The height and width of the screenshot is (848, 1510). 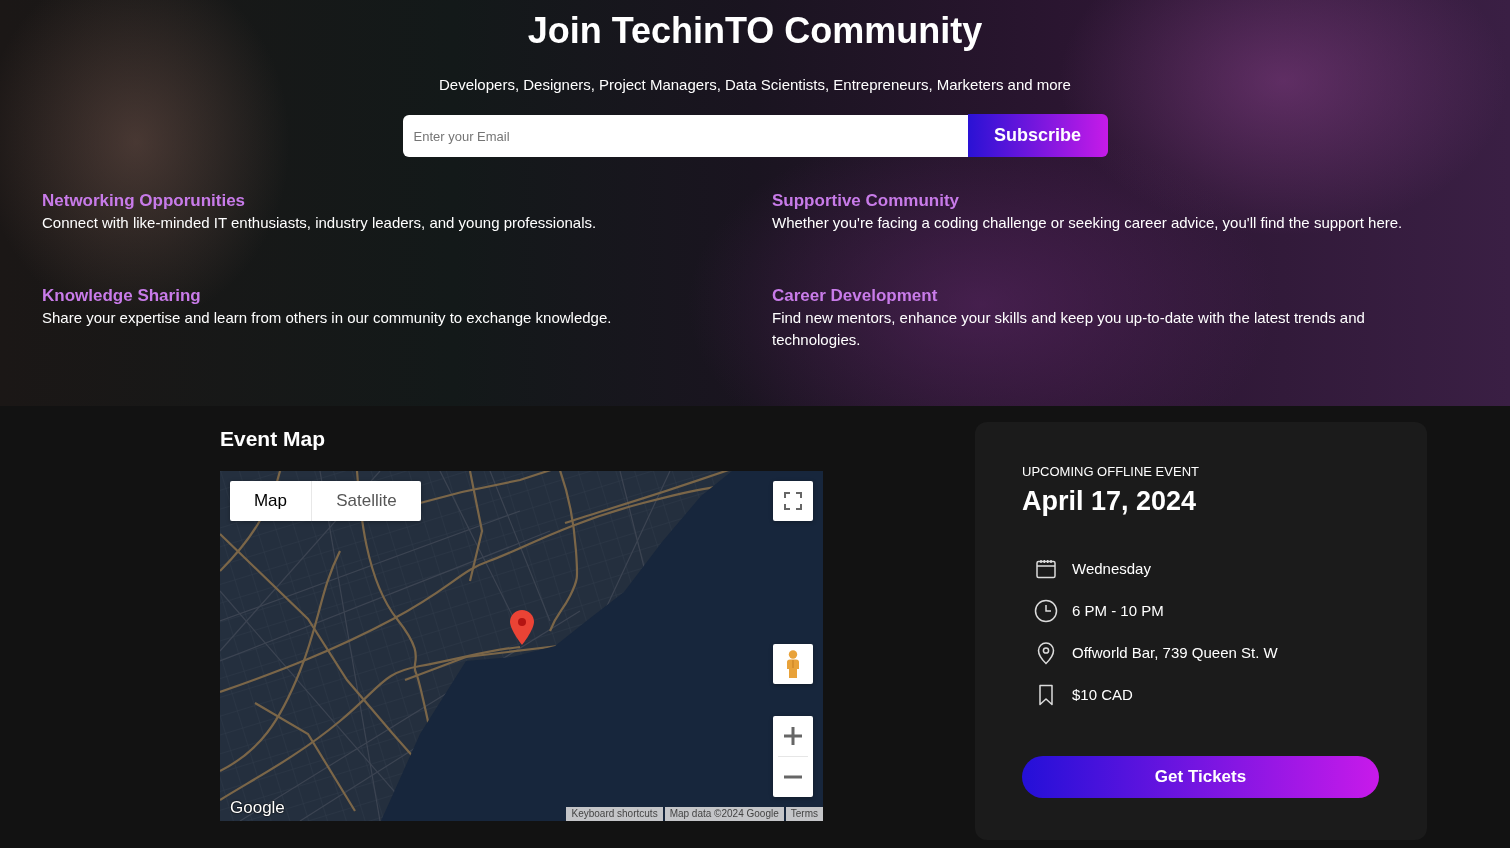 What do you see at coordinates (327, 318) in the screenshot?
I see `feature-description: Share your expertise and learn from others in our community to exchange knowledge.` at bounding box center [327, 318].